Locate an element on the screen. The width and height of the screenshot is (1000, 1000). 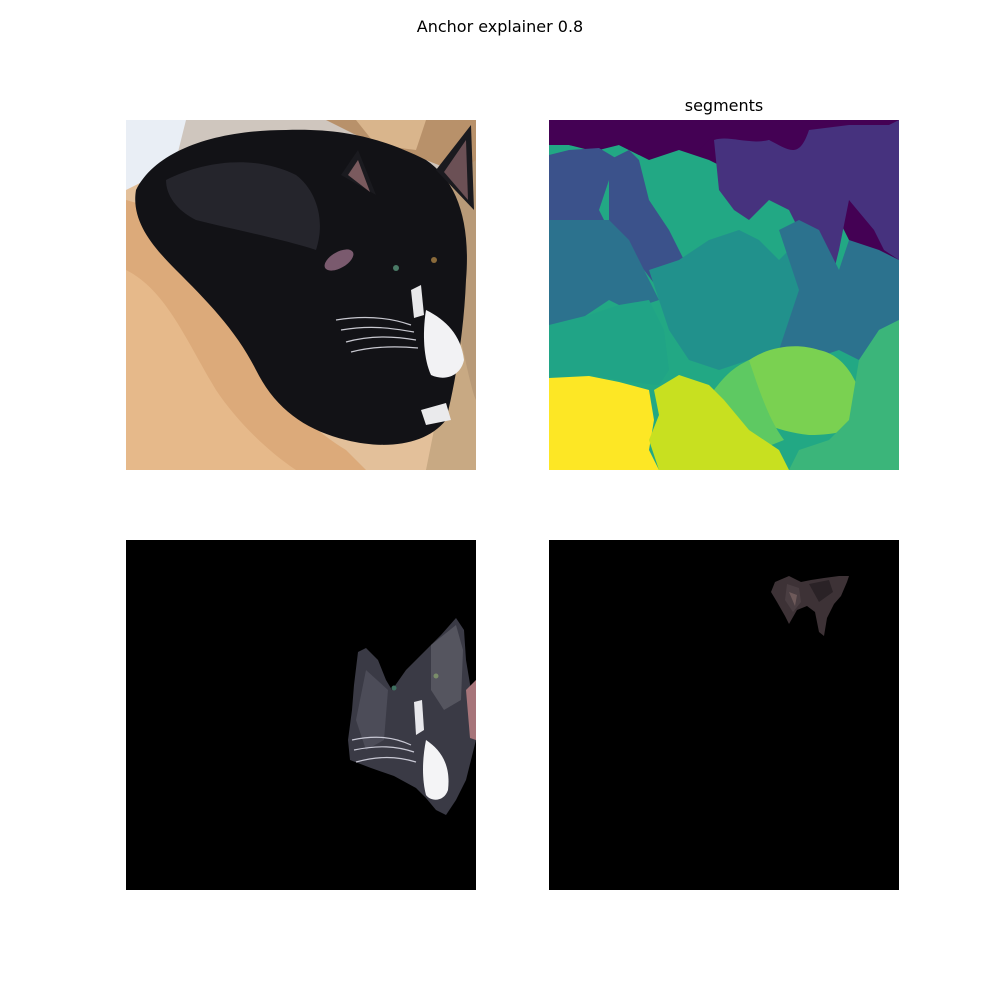
segments-title: segments is located at coordinates (724, 105).